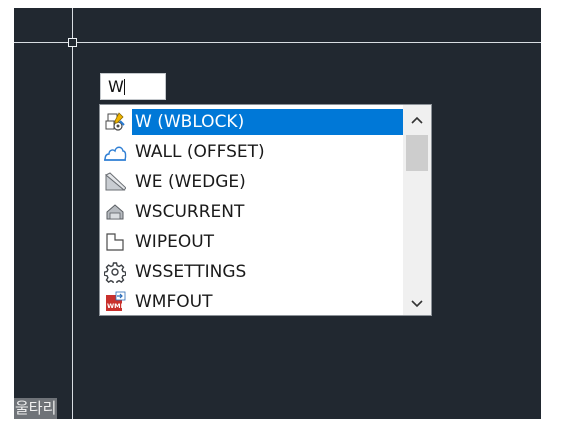 This screenshot has width=564, height=436. I want to click on command-input-value: W, so click(116, 86).